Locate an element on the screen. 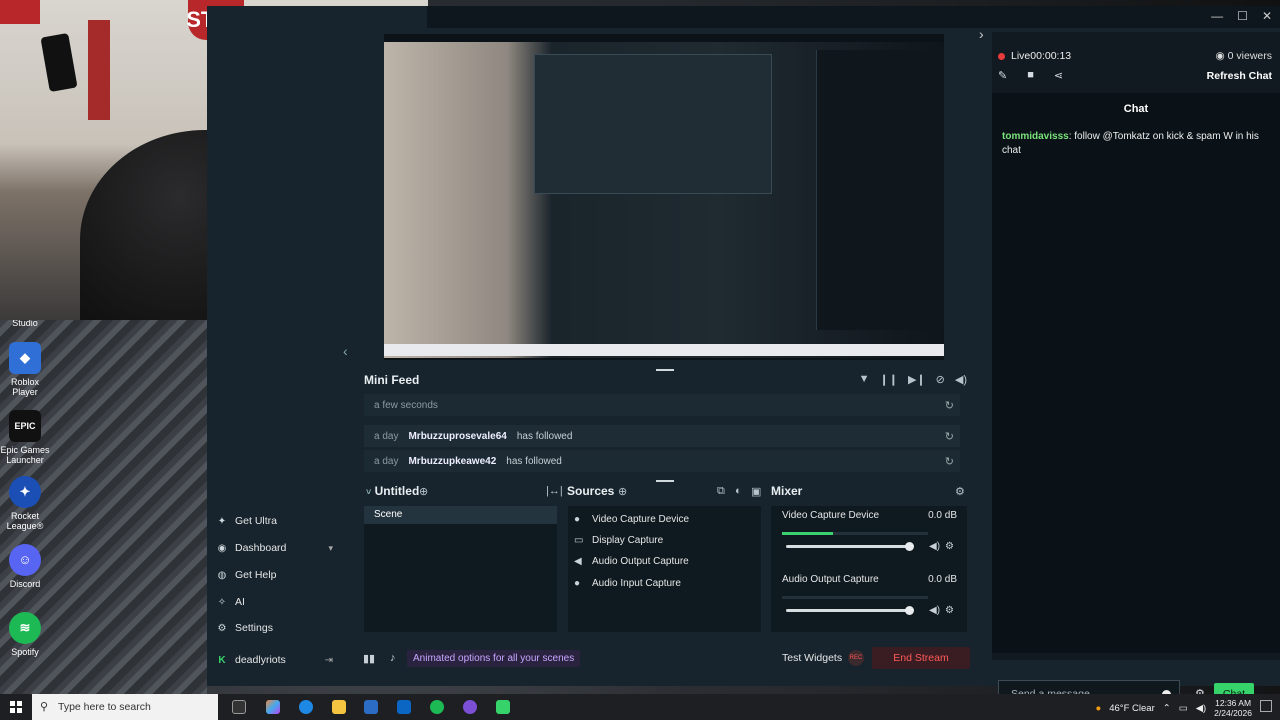  sidebar-item-settings: ⚙ Settings is located at coordinates (275, 628).